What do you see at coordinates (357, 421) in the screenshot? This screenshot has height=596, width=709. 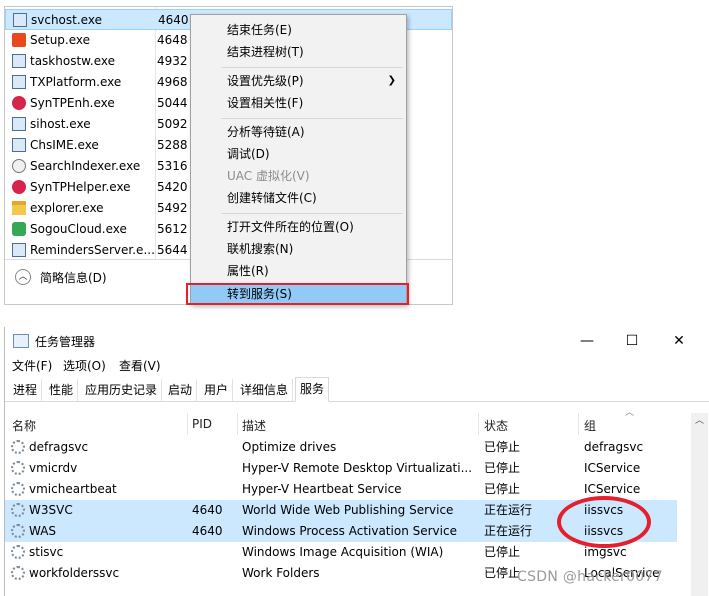 I see `services-table-header: ︿ 名称 PID 描述 状态 组` at bounding box center [357, 421].